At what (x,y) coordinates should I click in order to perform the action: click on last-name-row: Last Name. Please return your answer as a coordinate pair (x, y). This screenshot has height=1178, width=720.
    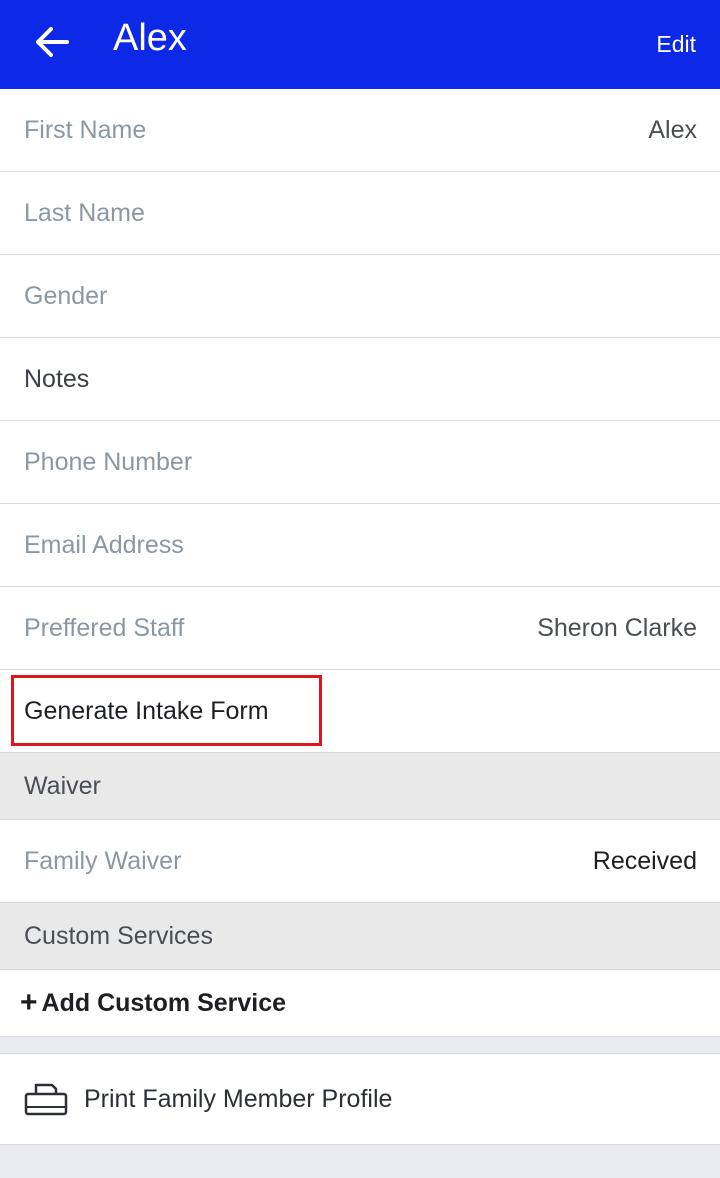
    Looking at the image, I should click on (360, 213).